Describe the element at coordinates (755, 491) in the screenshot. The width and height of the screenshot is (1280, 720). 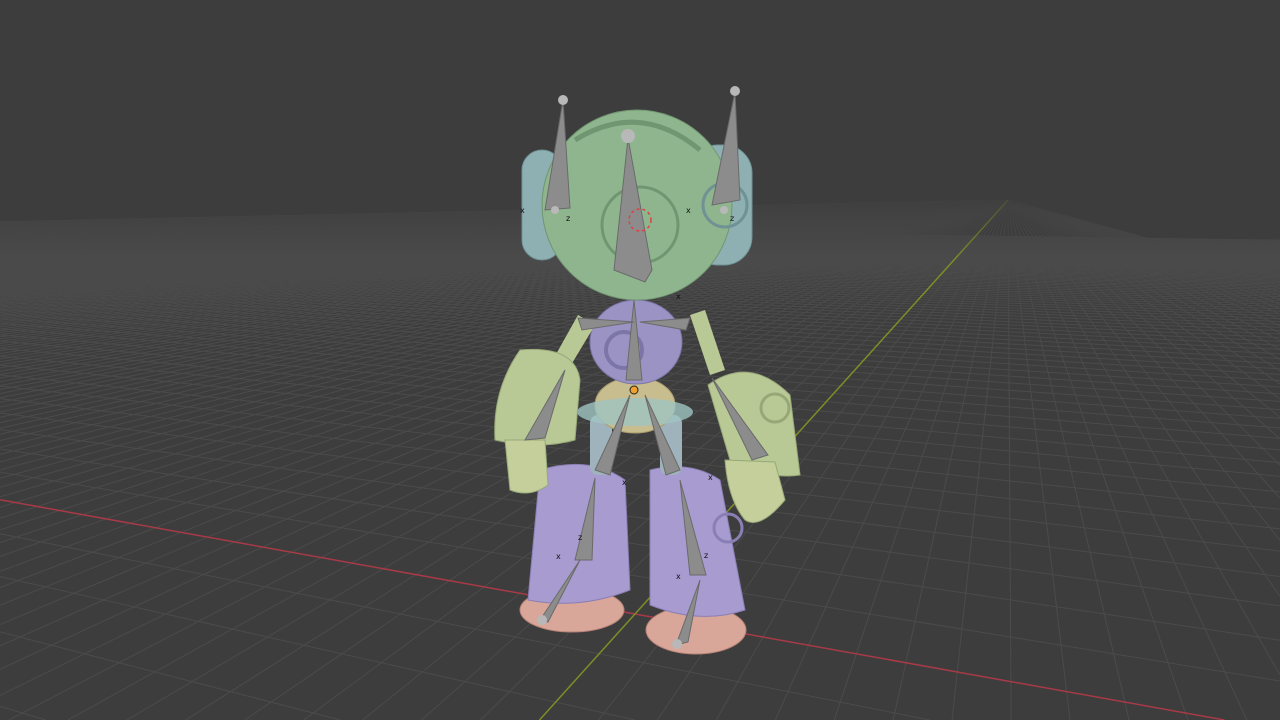
I see `right-hand` at that location.